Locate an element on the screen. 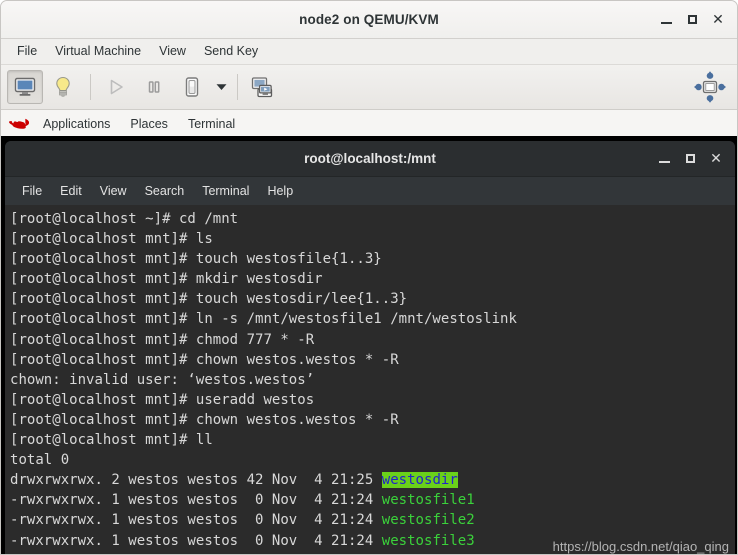 The image size is (738, 555). vm-maximize-button is located at coordinates (692, 20).